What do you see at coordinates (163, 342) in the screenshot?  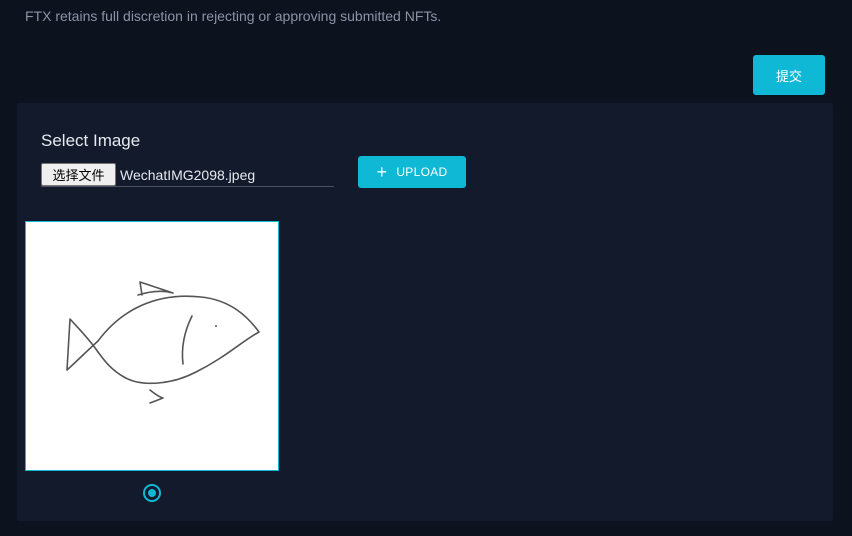 I see `fish-sketch-image` at bounding box center [163, 342].